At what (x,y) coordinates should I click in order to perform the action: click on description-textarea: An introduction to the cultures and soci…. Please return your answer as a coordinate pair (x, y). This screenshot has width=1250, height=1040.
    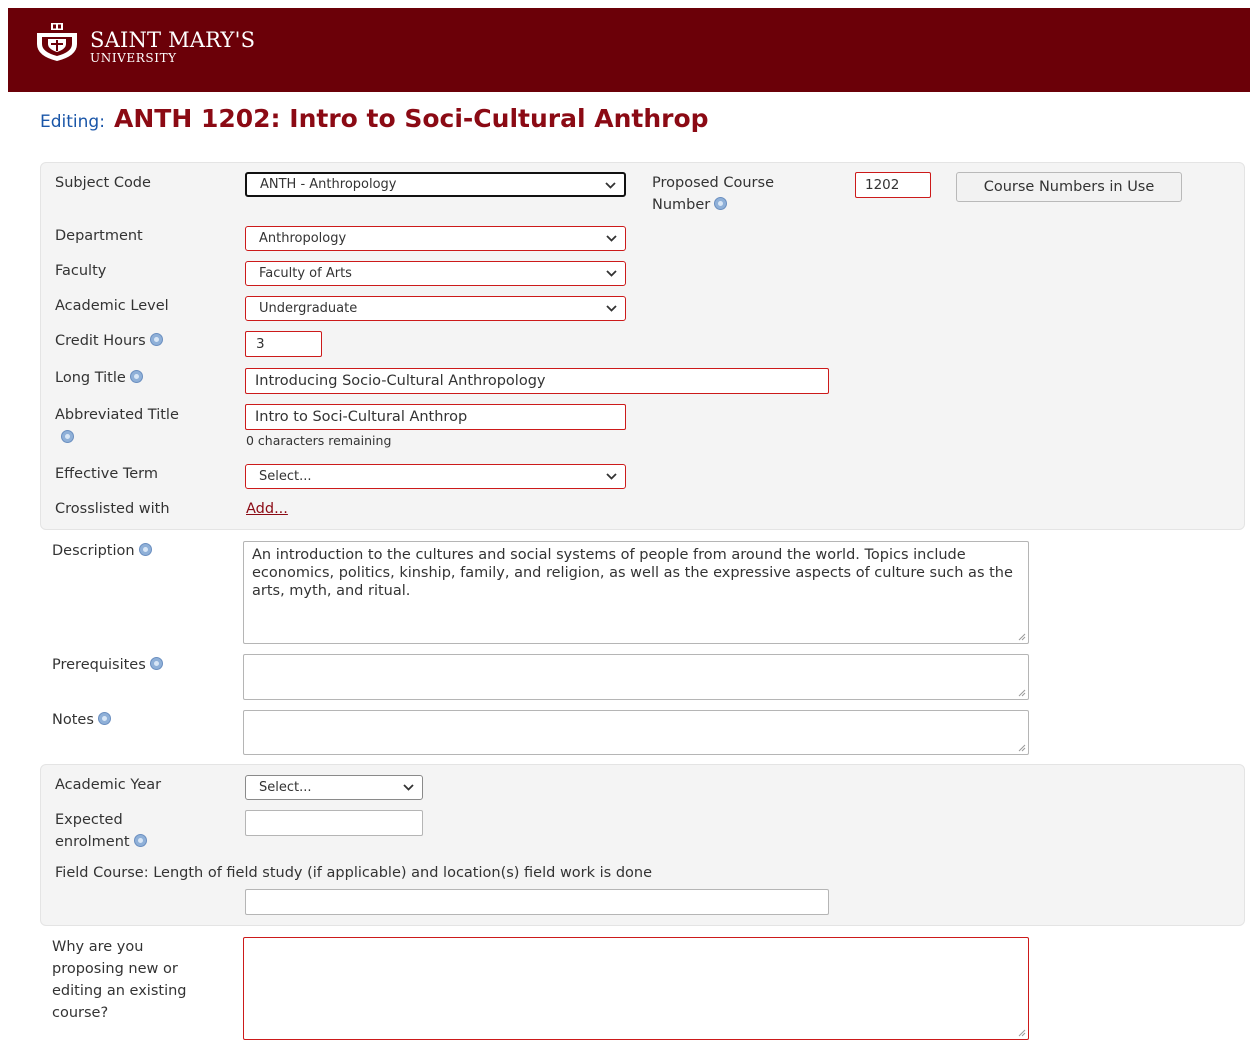
    Looking at the image, I should click on (636, 592).